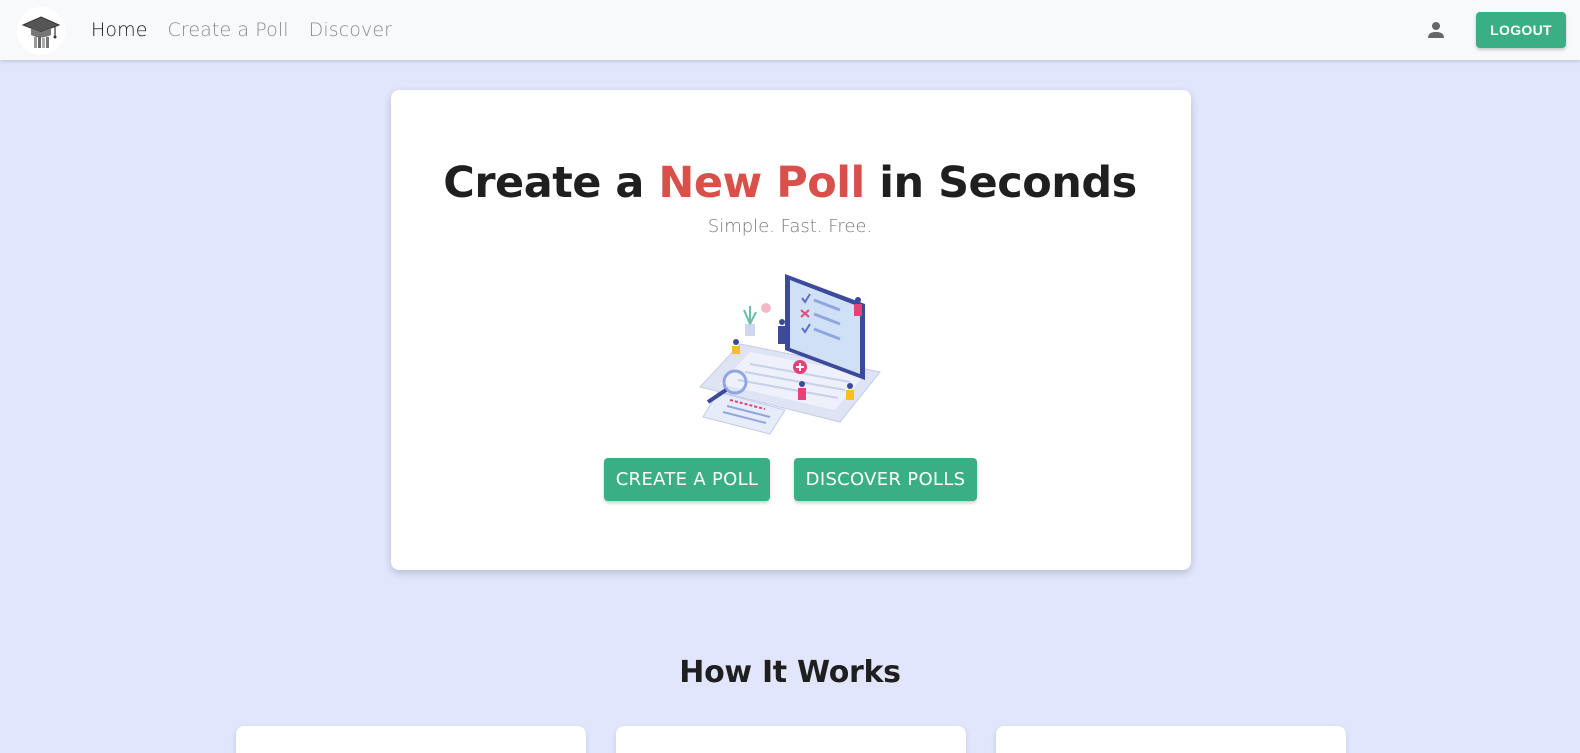 This screenshot has height=753, width=1580. What do you see at coordinates (1000, 183) in the screenshot?
I see `hero-title-part2: in Seconds` at bounding box center [1000, 183].